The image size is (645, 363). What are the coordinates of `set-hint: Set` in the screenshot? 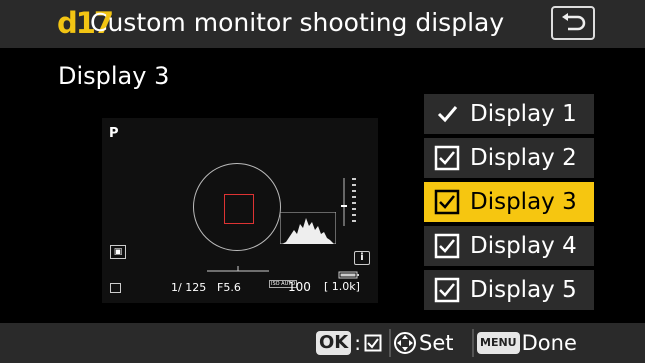 It's located at (423, 343).